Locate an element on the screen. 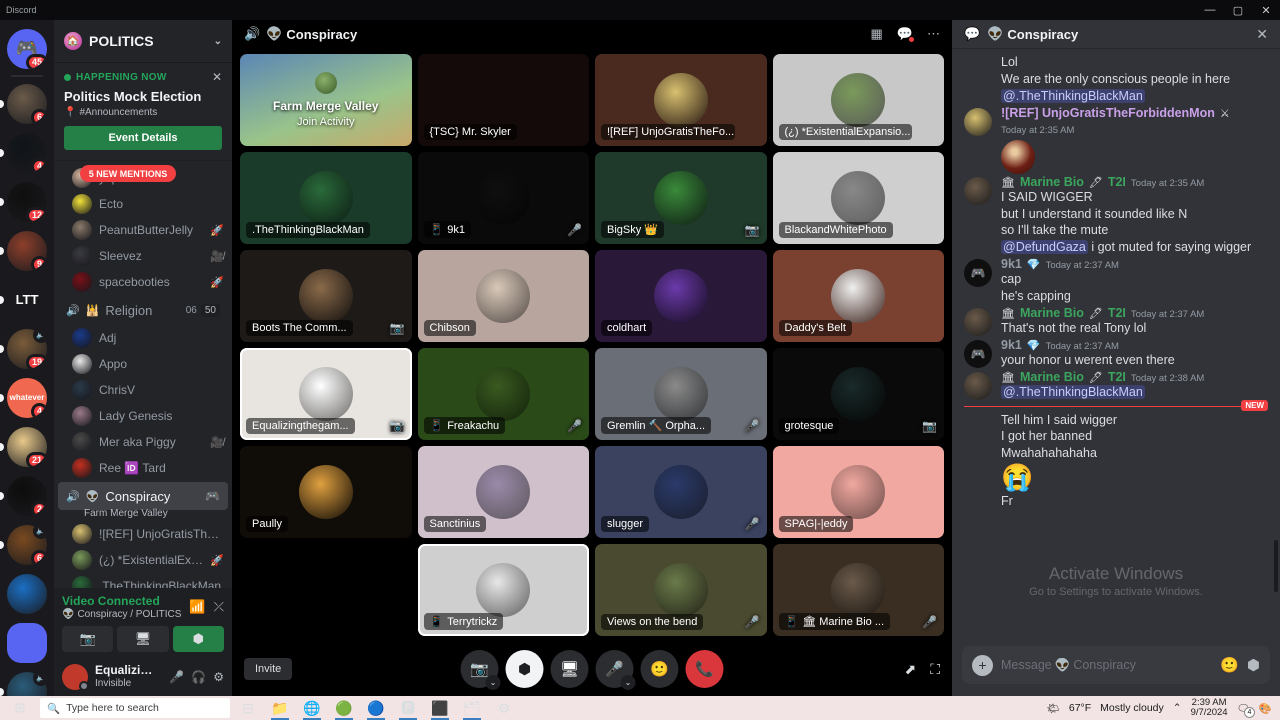  minimize-button: — is located at coordinates (1210, 10).